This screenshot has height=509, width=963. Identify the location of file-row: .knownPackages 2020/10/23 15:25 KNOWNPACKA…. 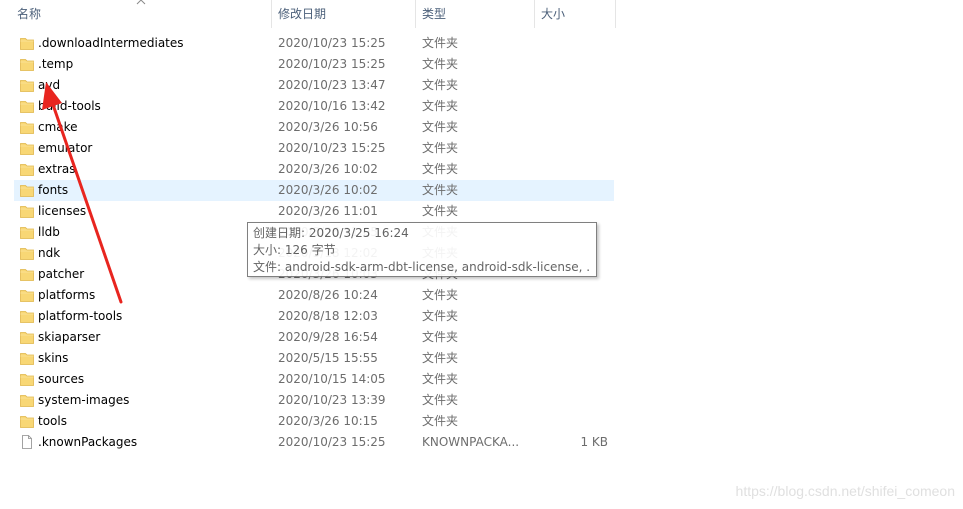
(314, 442).